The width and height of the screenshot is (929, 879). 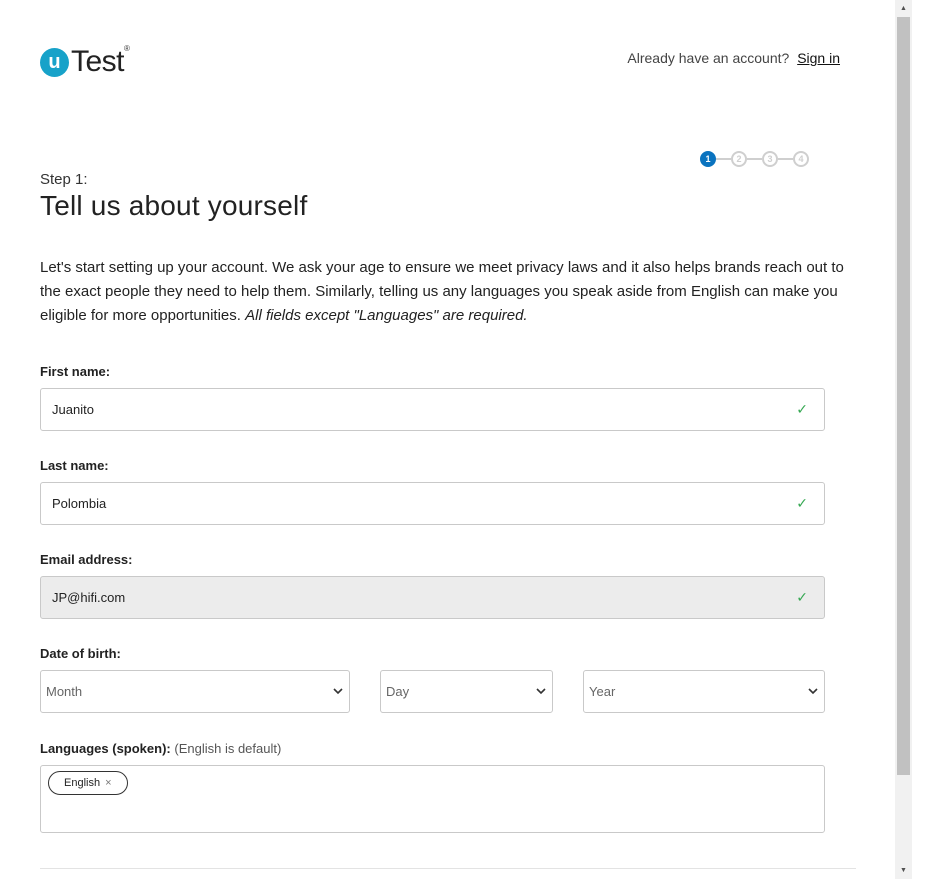 I want to click on language-chip-english: English ×, so click(x=88, y=783).